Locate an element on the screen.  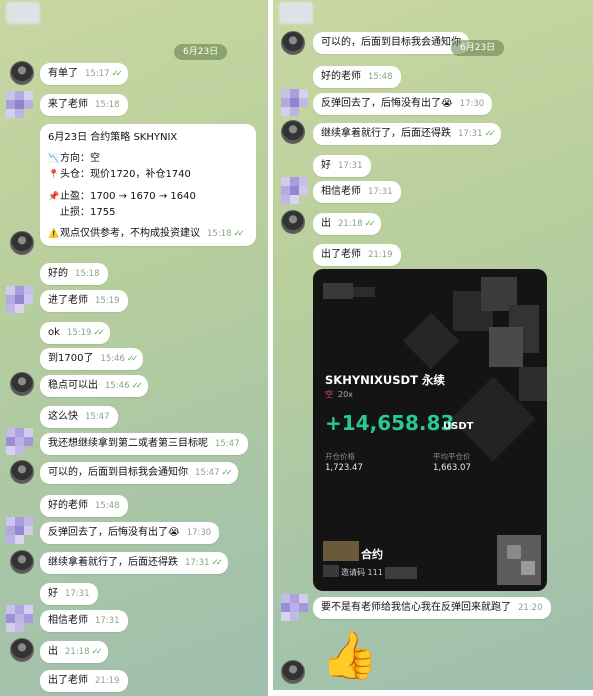
message-bubble: 进了老师 15:19 is located at coordinates (84, 301).